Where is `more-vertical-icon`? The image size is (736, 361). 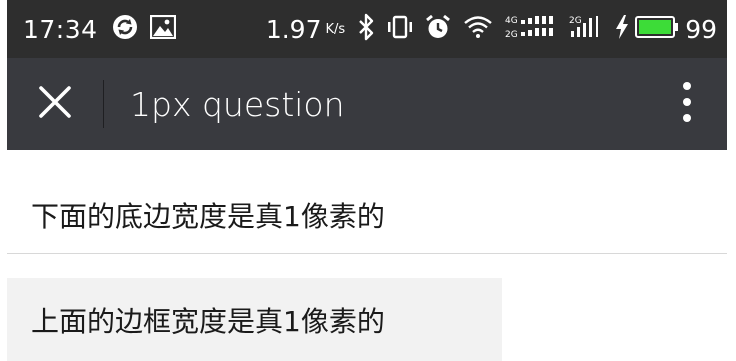
more-vertical-icon is located at coordinates (687, 104).